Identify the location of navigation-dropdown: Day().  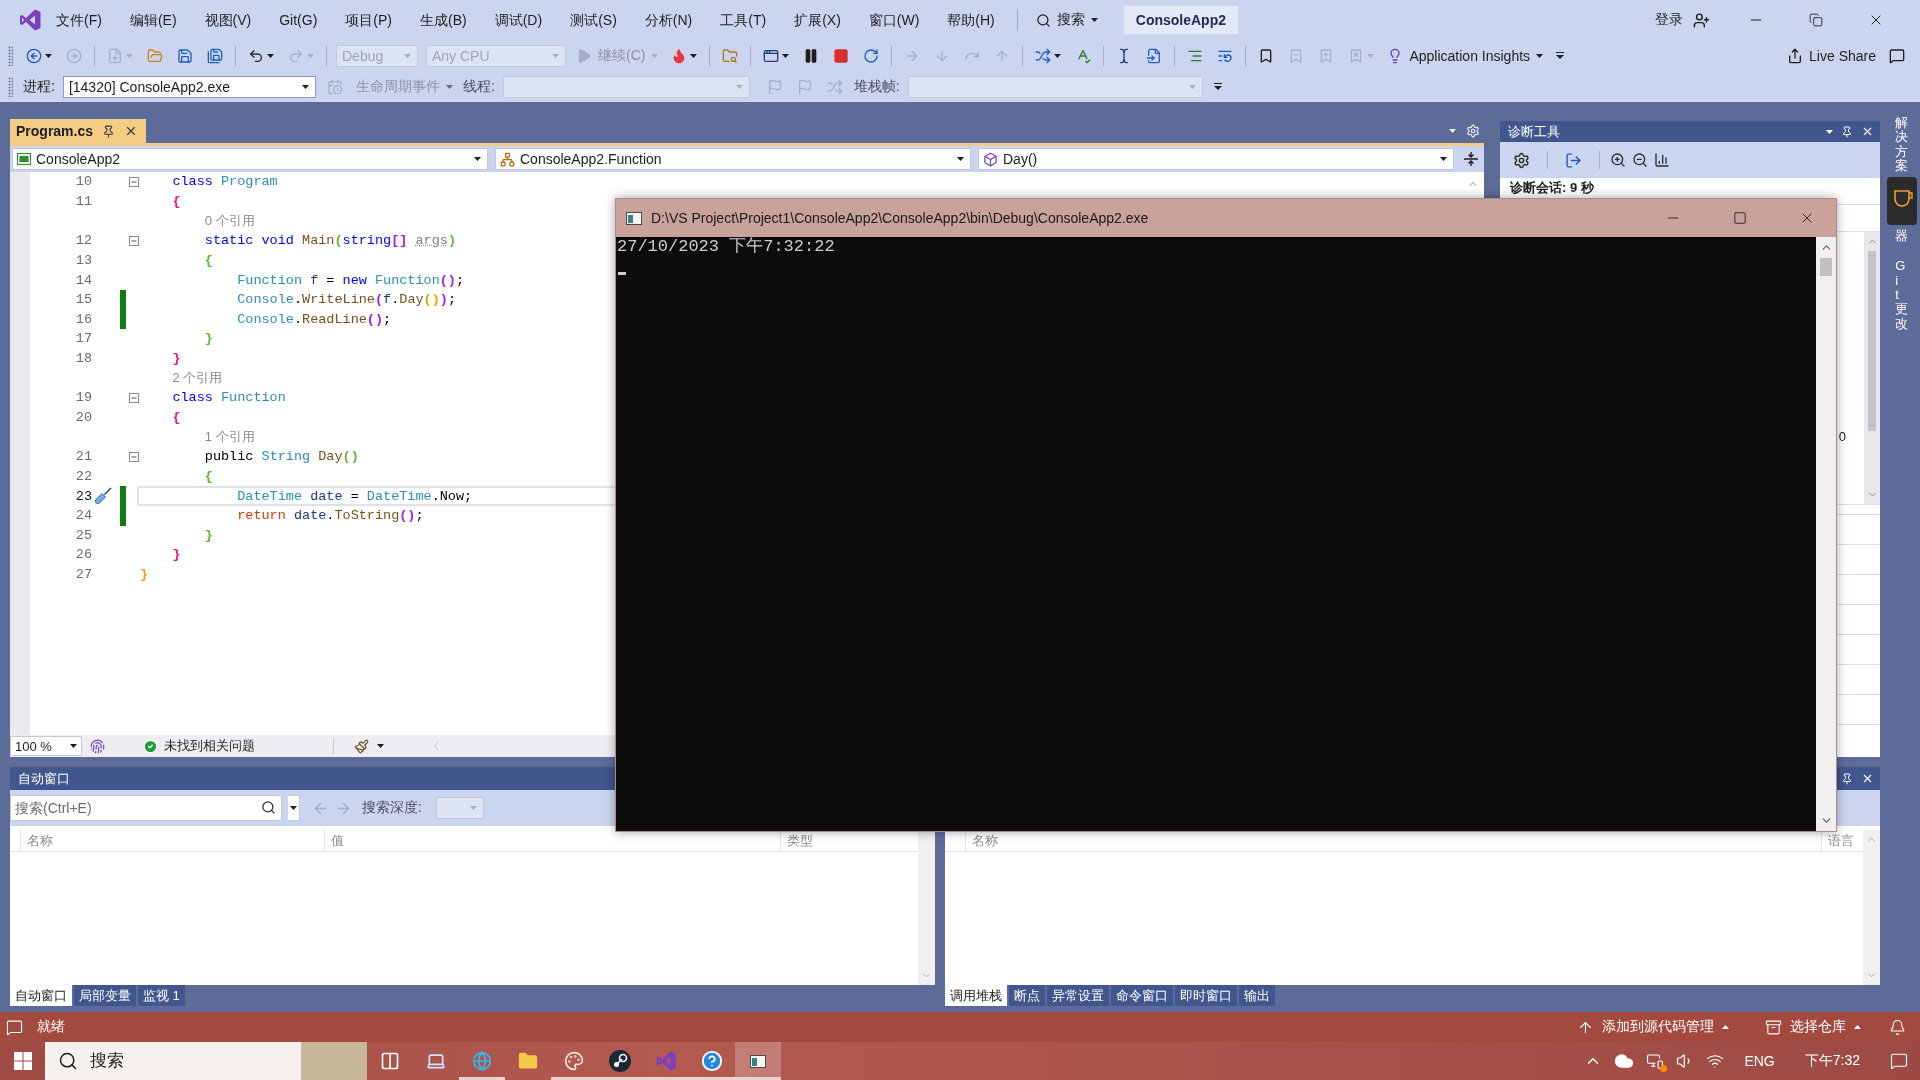
(1216, 159).